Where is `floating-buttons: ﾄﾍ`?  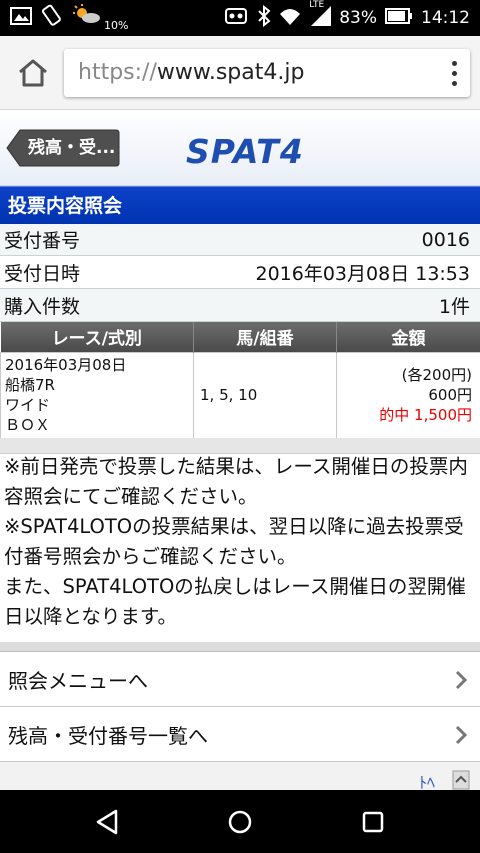
floating-buttons: ﾄﾍ is located at coordinates (444, 780).